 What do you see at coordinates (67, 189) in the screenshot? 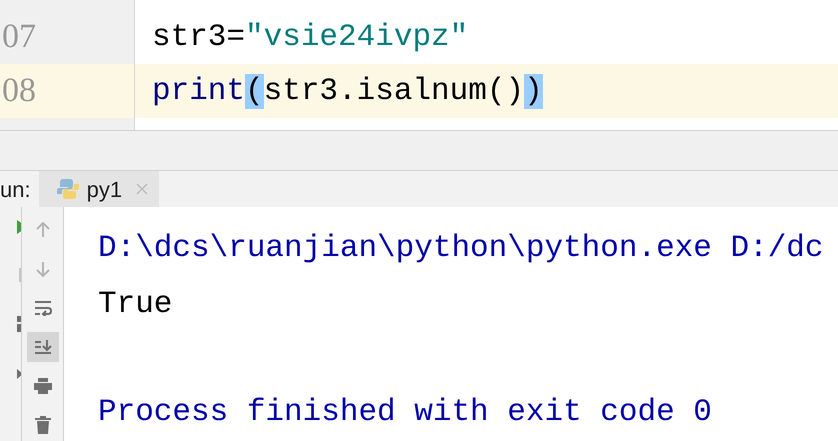
I see `python-icon` at bounding box center [67, 189].